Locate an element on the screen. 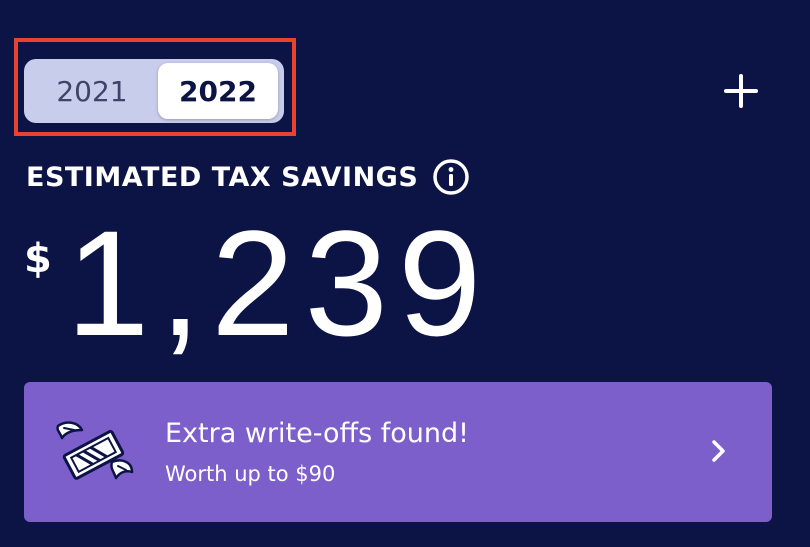 Image resolution: width=810 pixels, height=547 pixels. savings-heading: ESTIMATED TAX SAVINGS is located at coordinates (248, 177).